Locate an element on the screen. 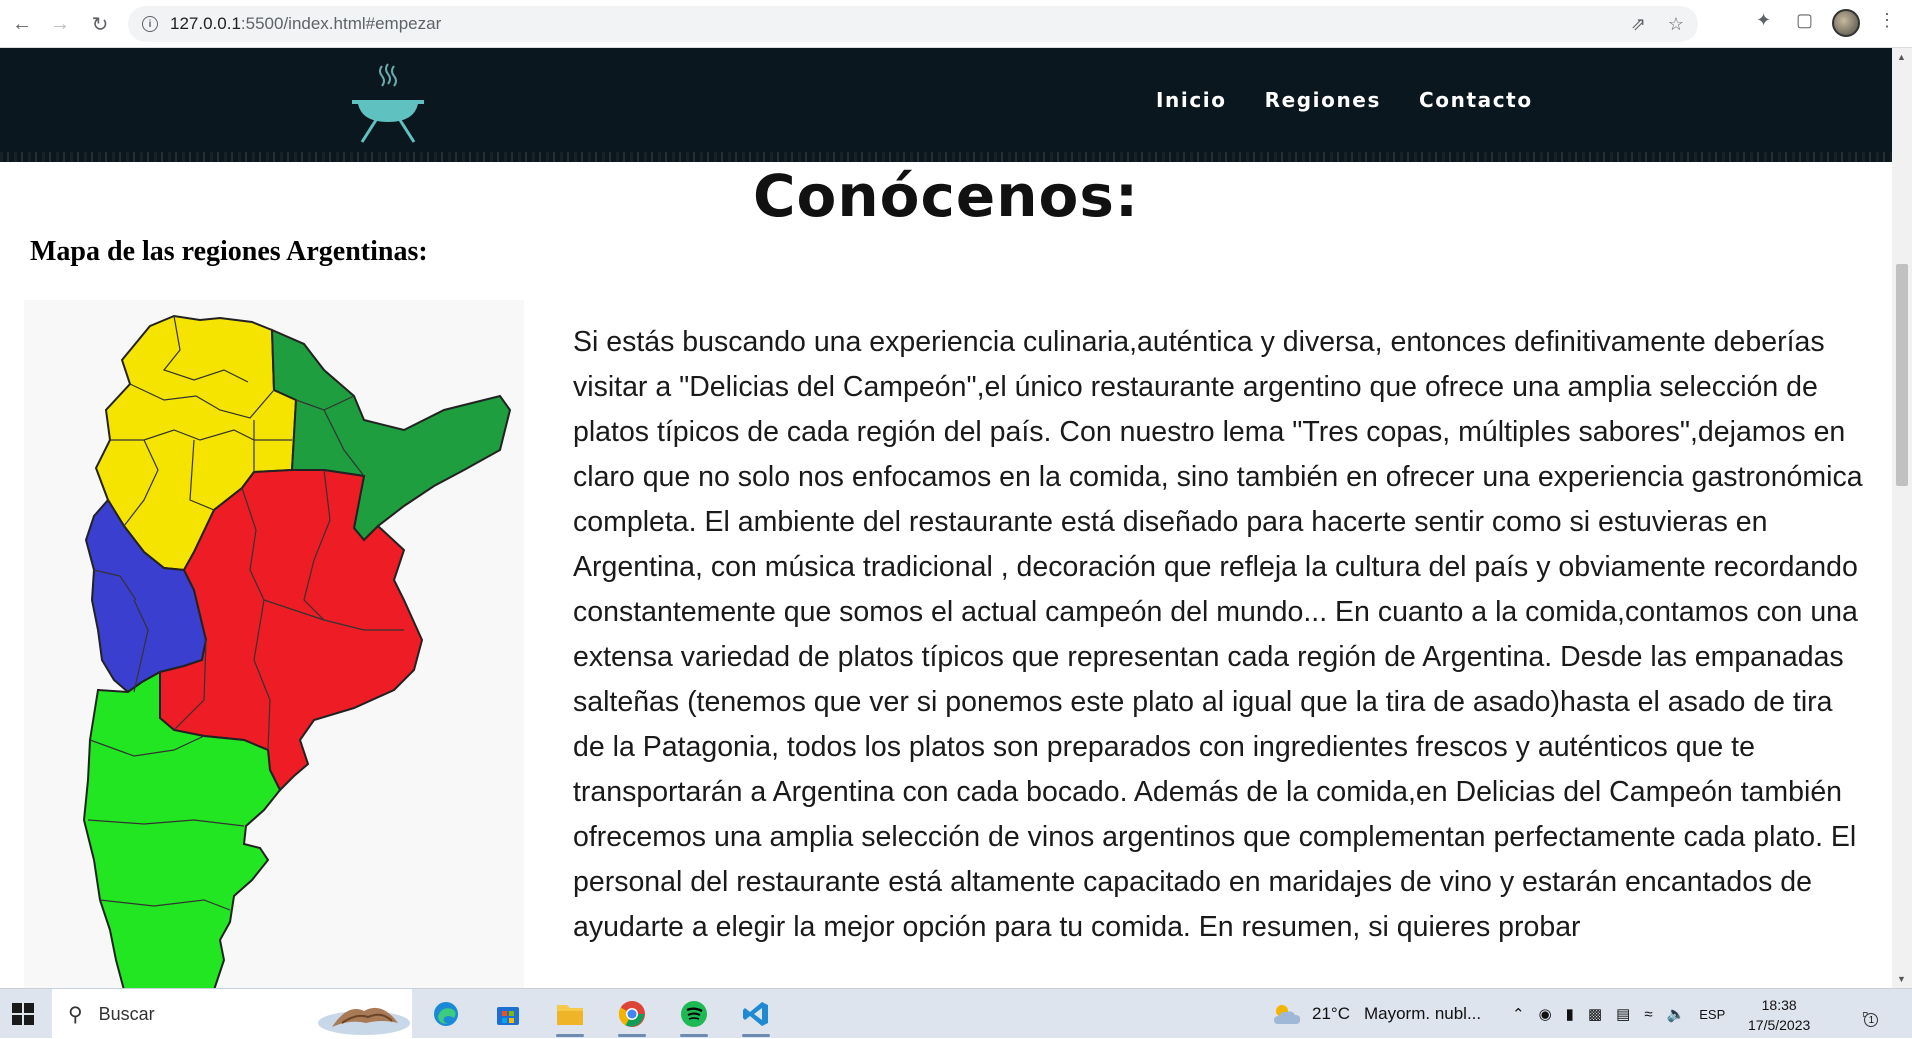 This screenshot has height=1039, width=1912. url-text: 127.0.0.1:5500/index.html#empezar is located at coordinates (306, 23).